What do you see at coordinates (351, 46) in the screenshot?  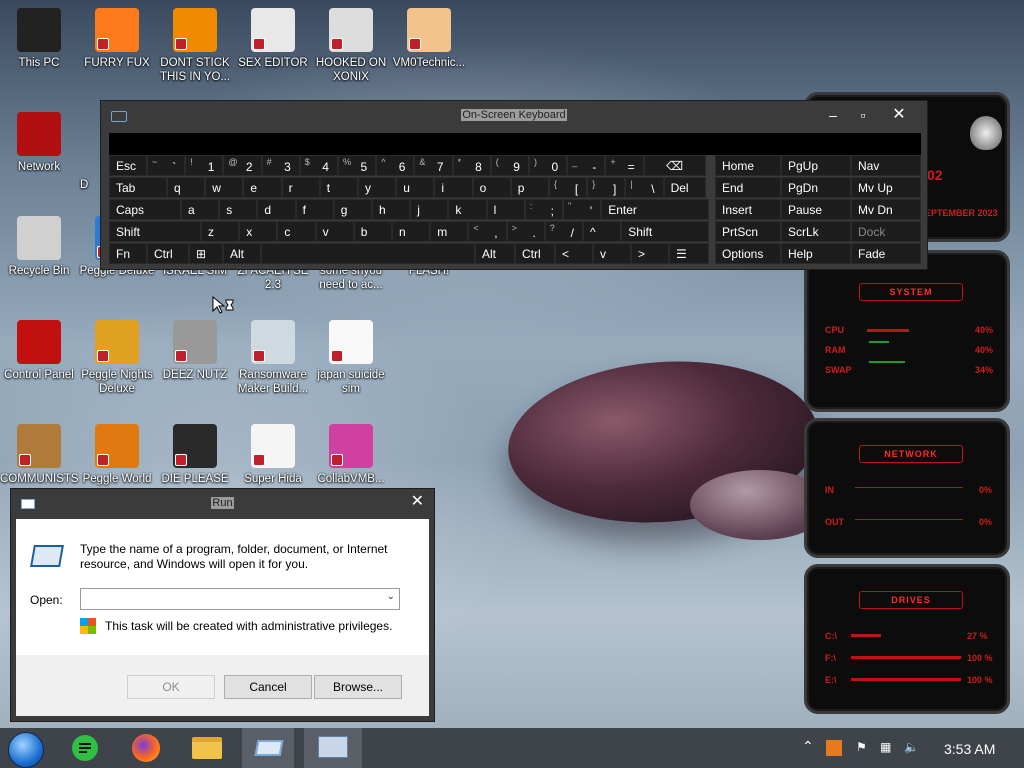 I see `desktop-icon: HOOKED ON XONIX` at bounding box center [351, 46].